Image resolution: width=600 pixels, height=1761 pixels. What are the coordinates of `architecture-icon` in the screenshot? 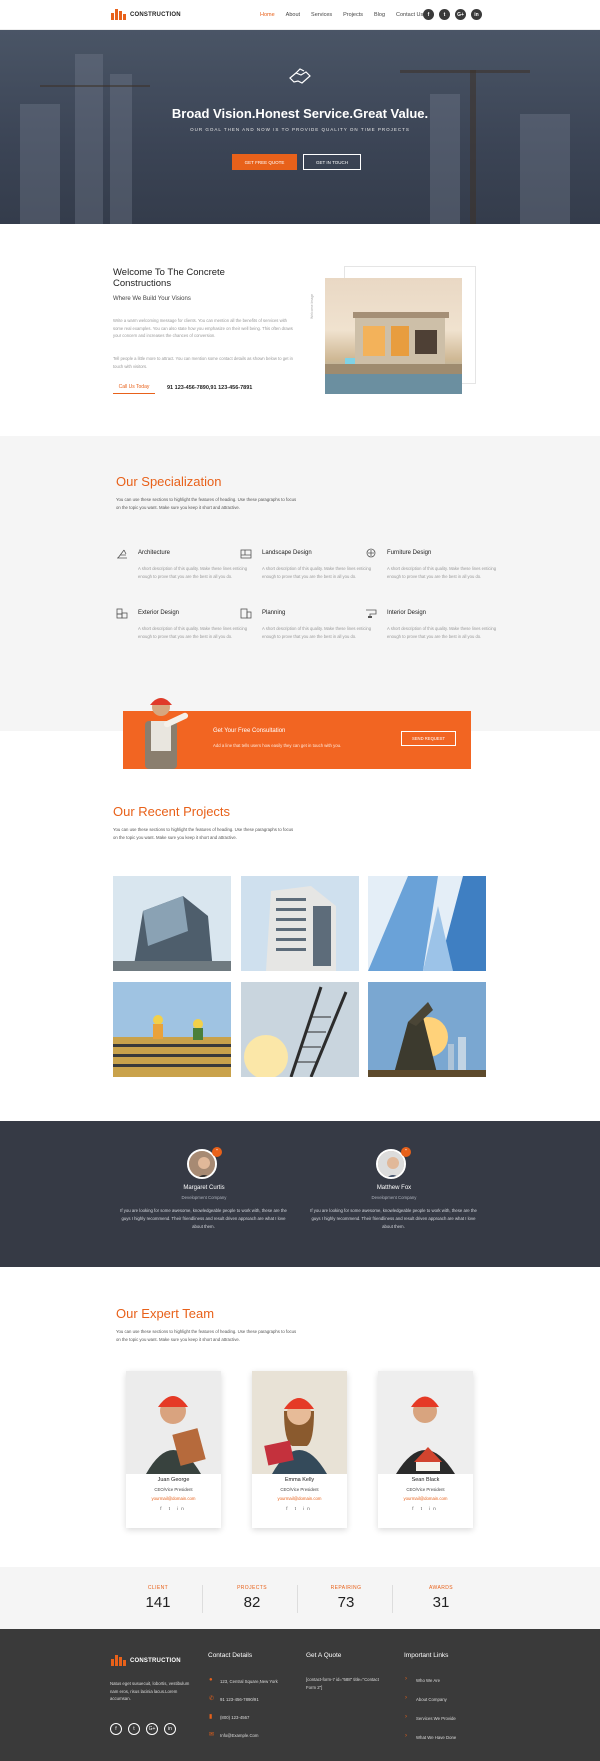 It's located at (122, 554).